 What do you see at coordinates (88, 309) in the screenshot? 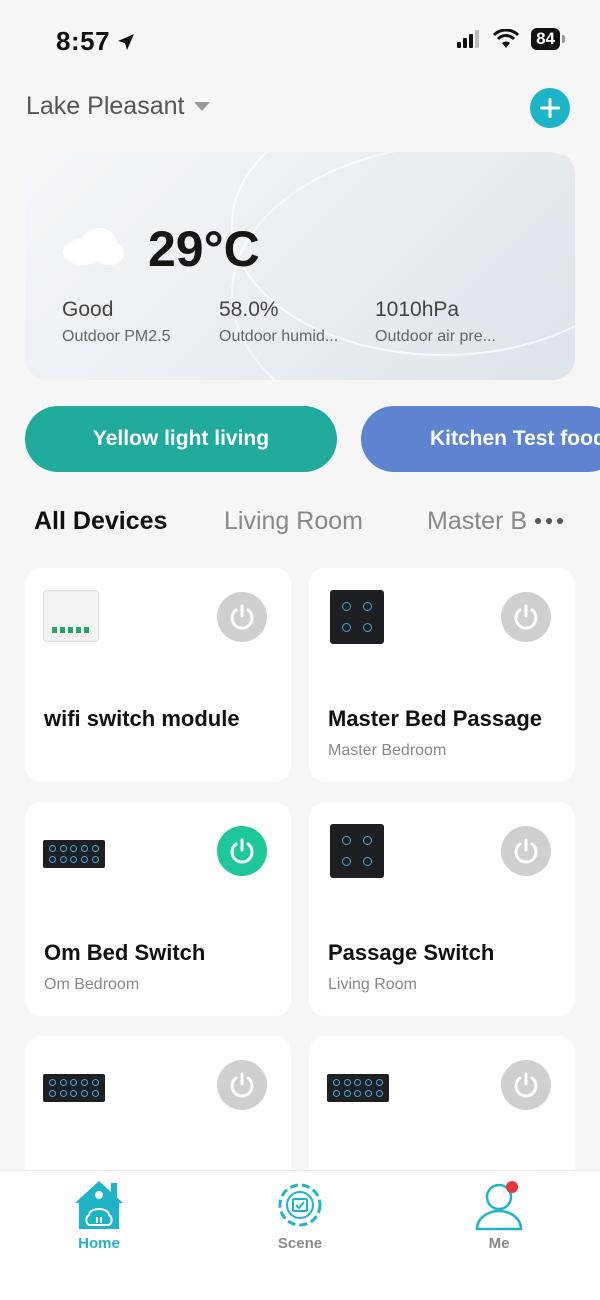
I see `metric-value: Good` at bounding box center [88, 309].